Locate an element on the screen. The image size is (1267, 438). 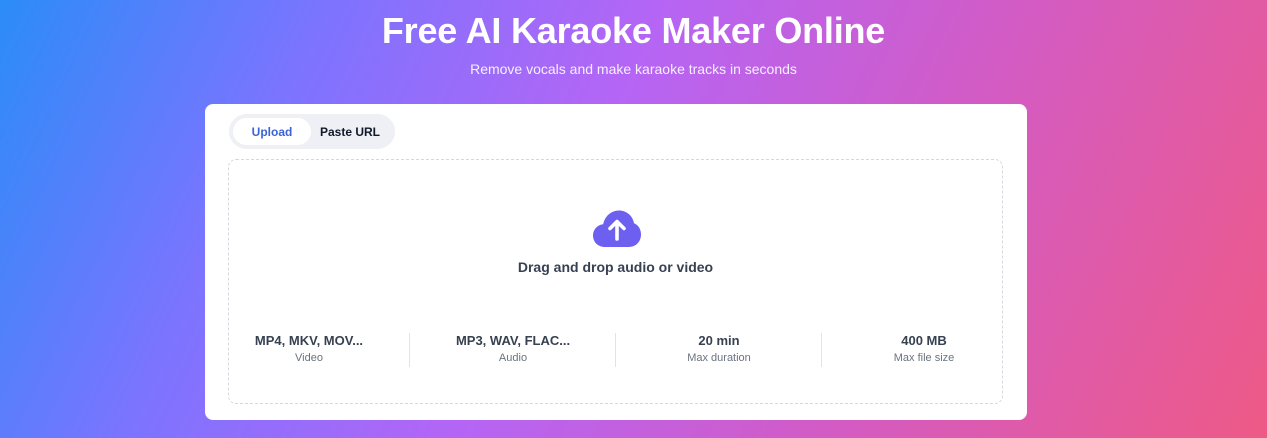
stat-value: 20 min is located at coordinates (719, 340).